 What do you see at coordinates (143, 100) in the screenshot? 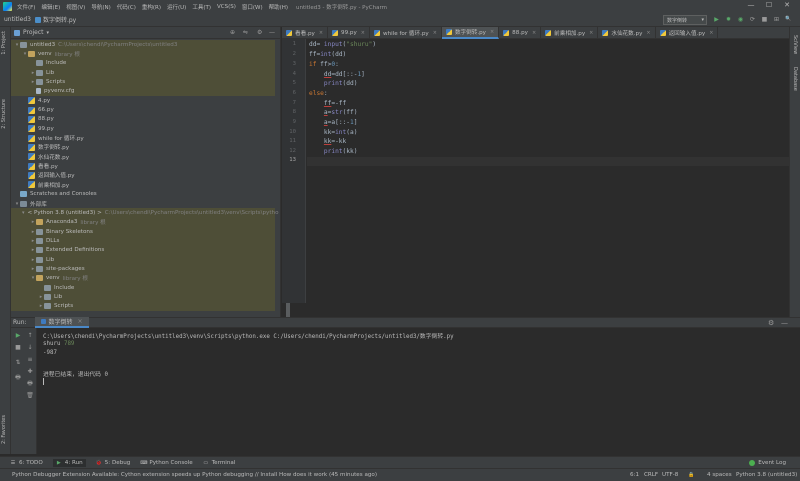
I see `tree-item: 4.py` at bounding box center [143, 100].